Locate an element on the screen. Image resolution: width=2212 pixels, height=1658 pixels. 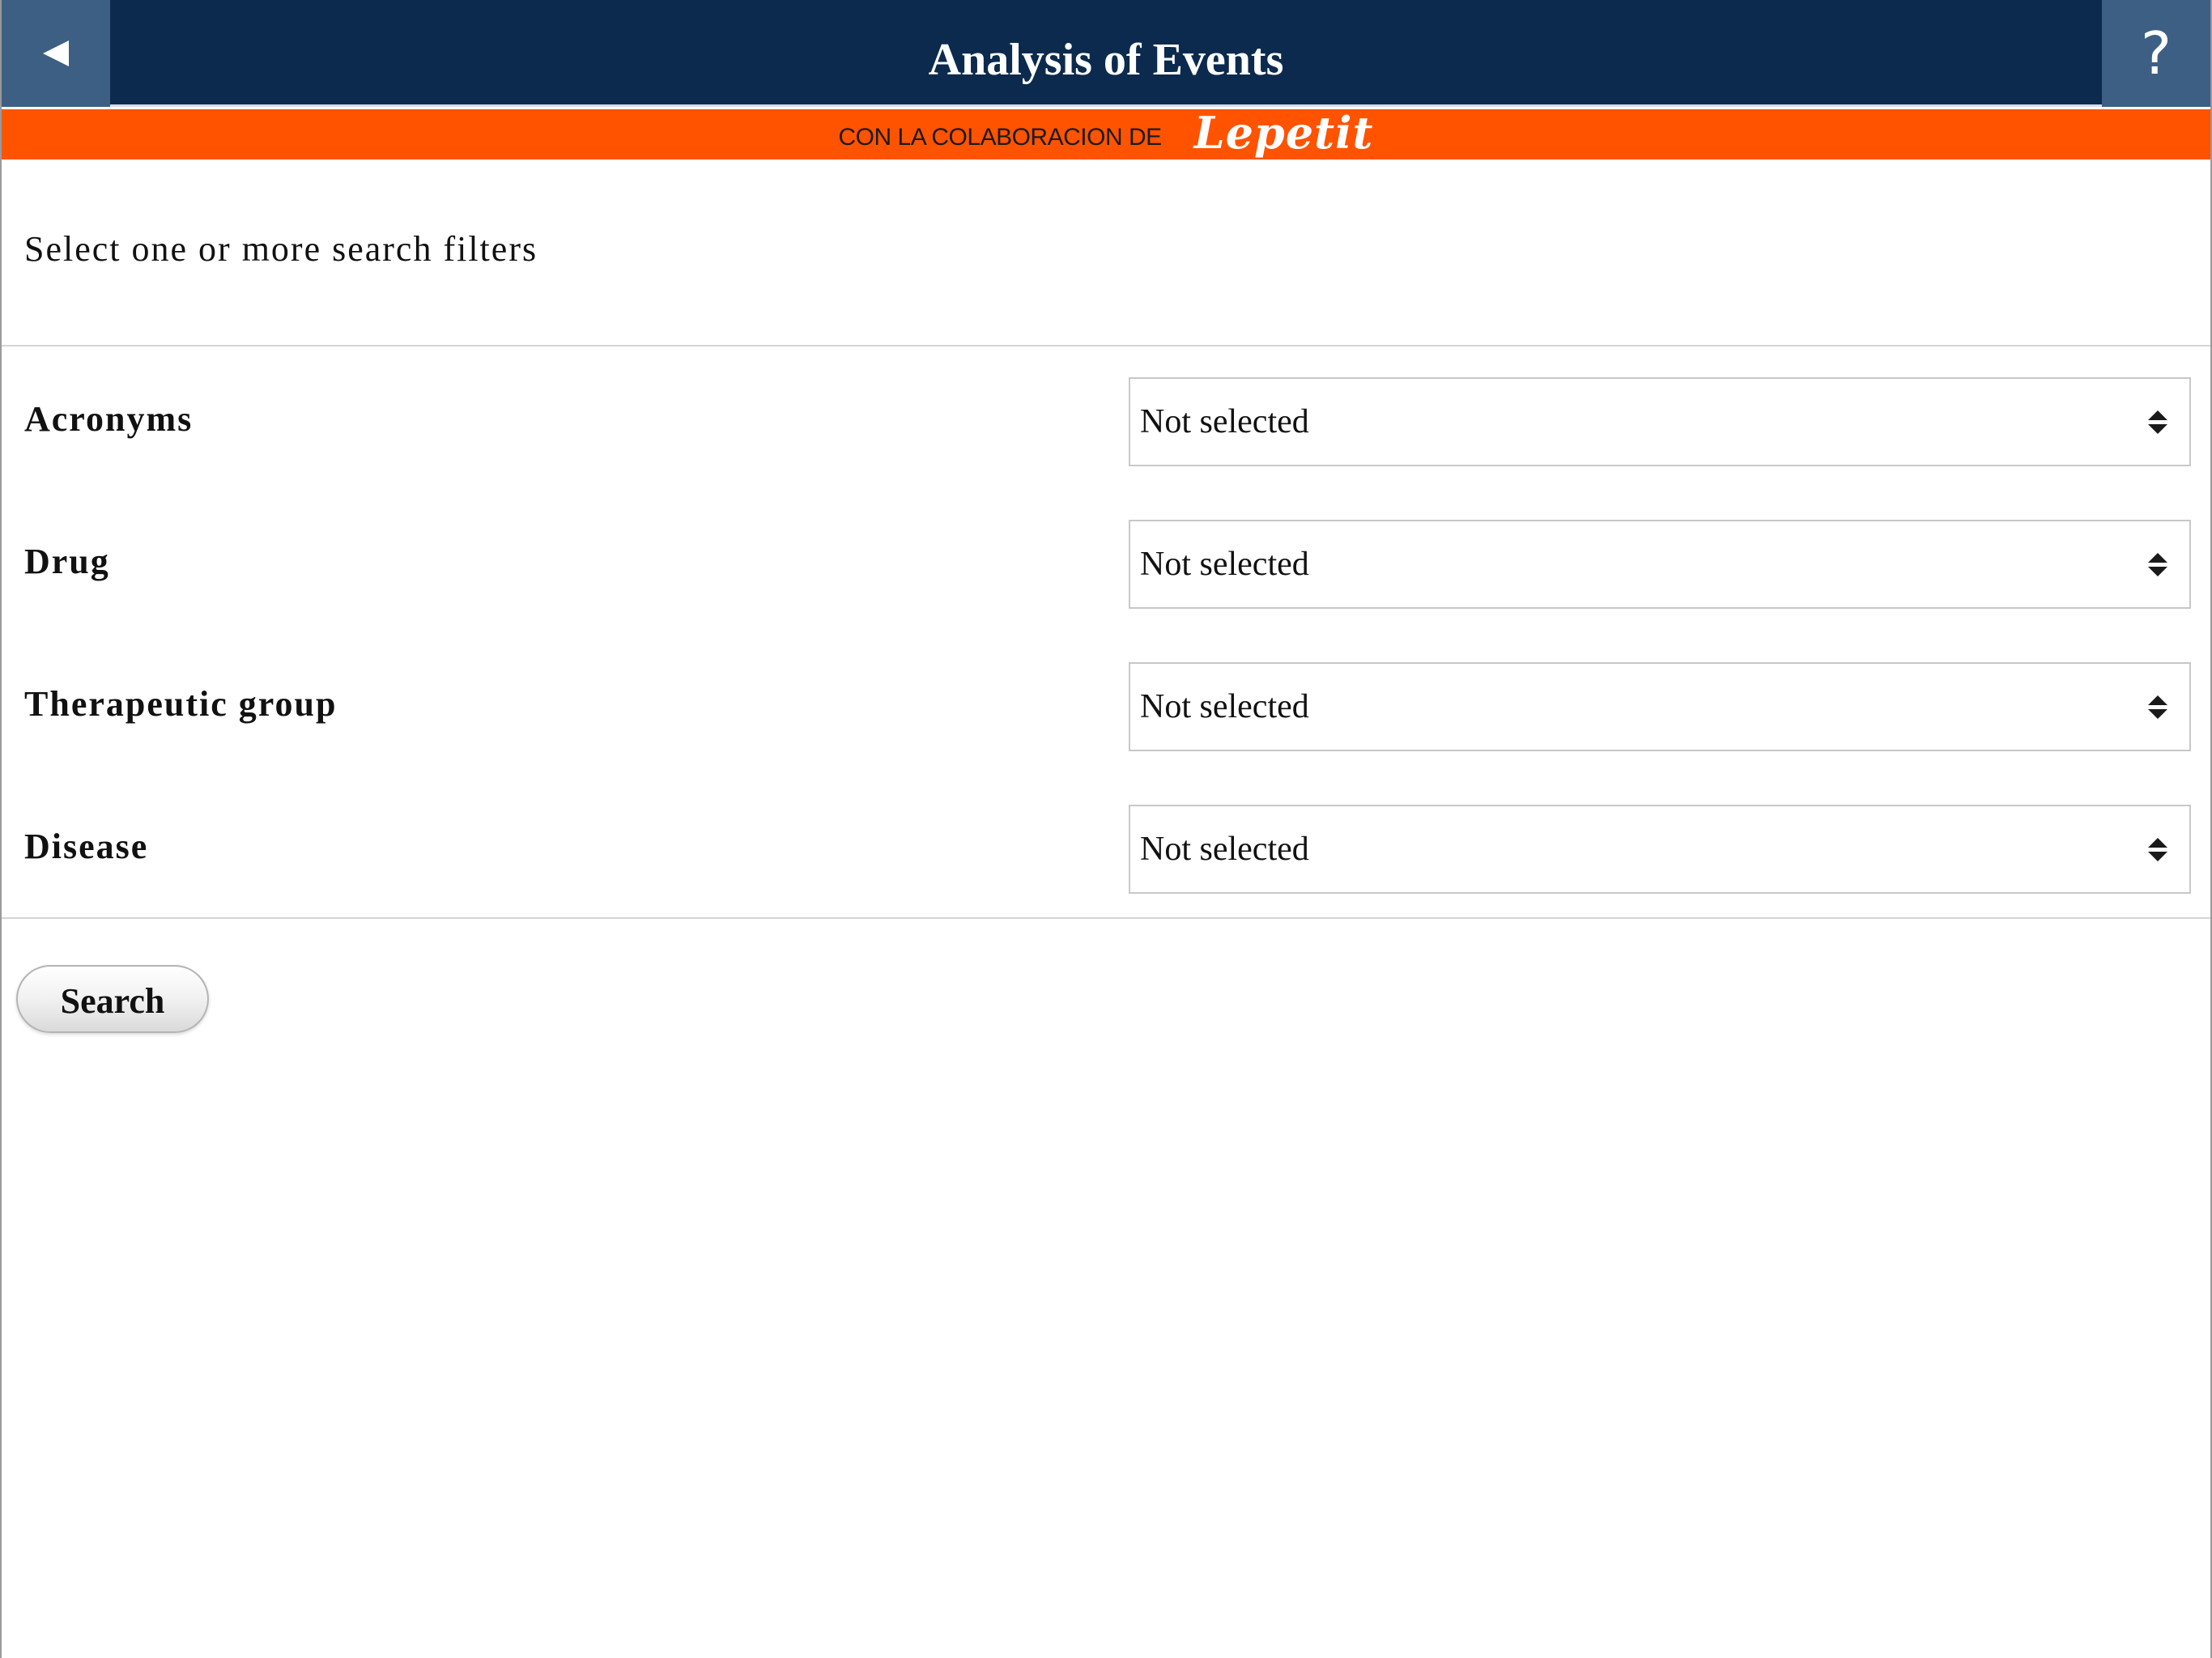
filter-label-therapeutic-group: Therapeutic group is located at coordinates (181, 704).